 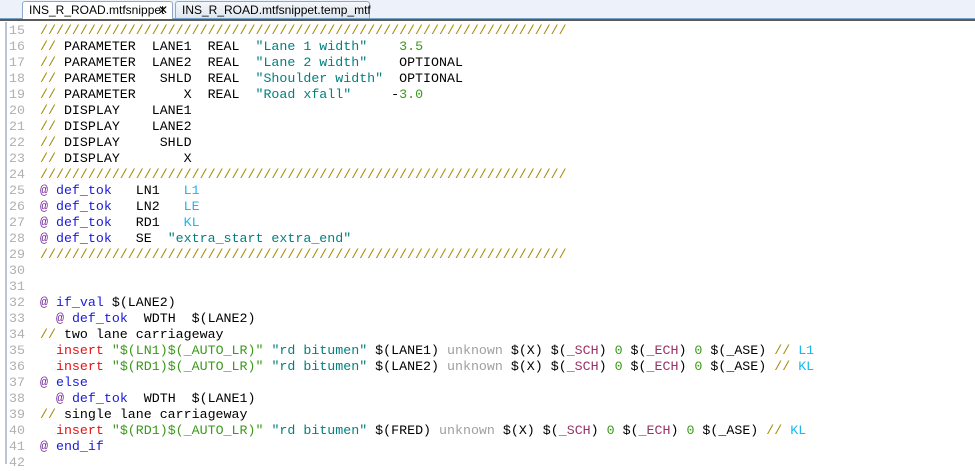 I want to click on line-number: 30, so click(x=17, y=270).